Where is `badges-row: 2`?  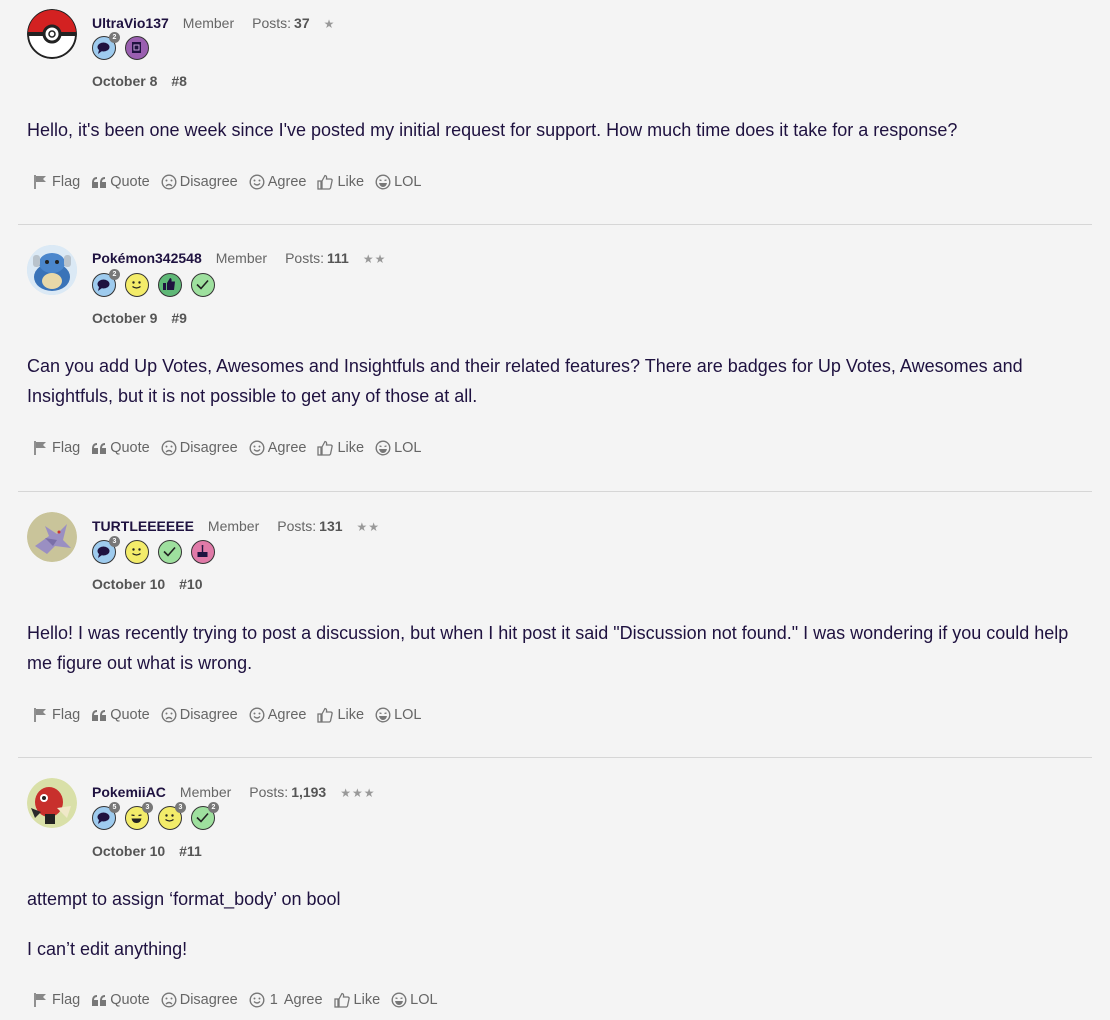
badges-row: 2 is located at coordinates (120, 46).